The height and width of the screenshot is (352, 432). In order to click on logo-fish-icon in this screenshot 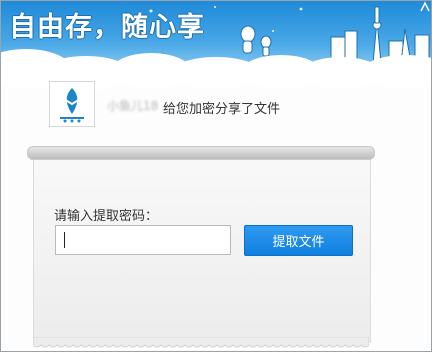, I will do `click(72, 105)`.